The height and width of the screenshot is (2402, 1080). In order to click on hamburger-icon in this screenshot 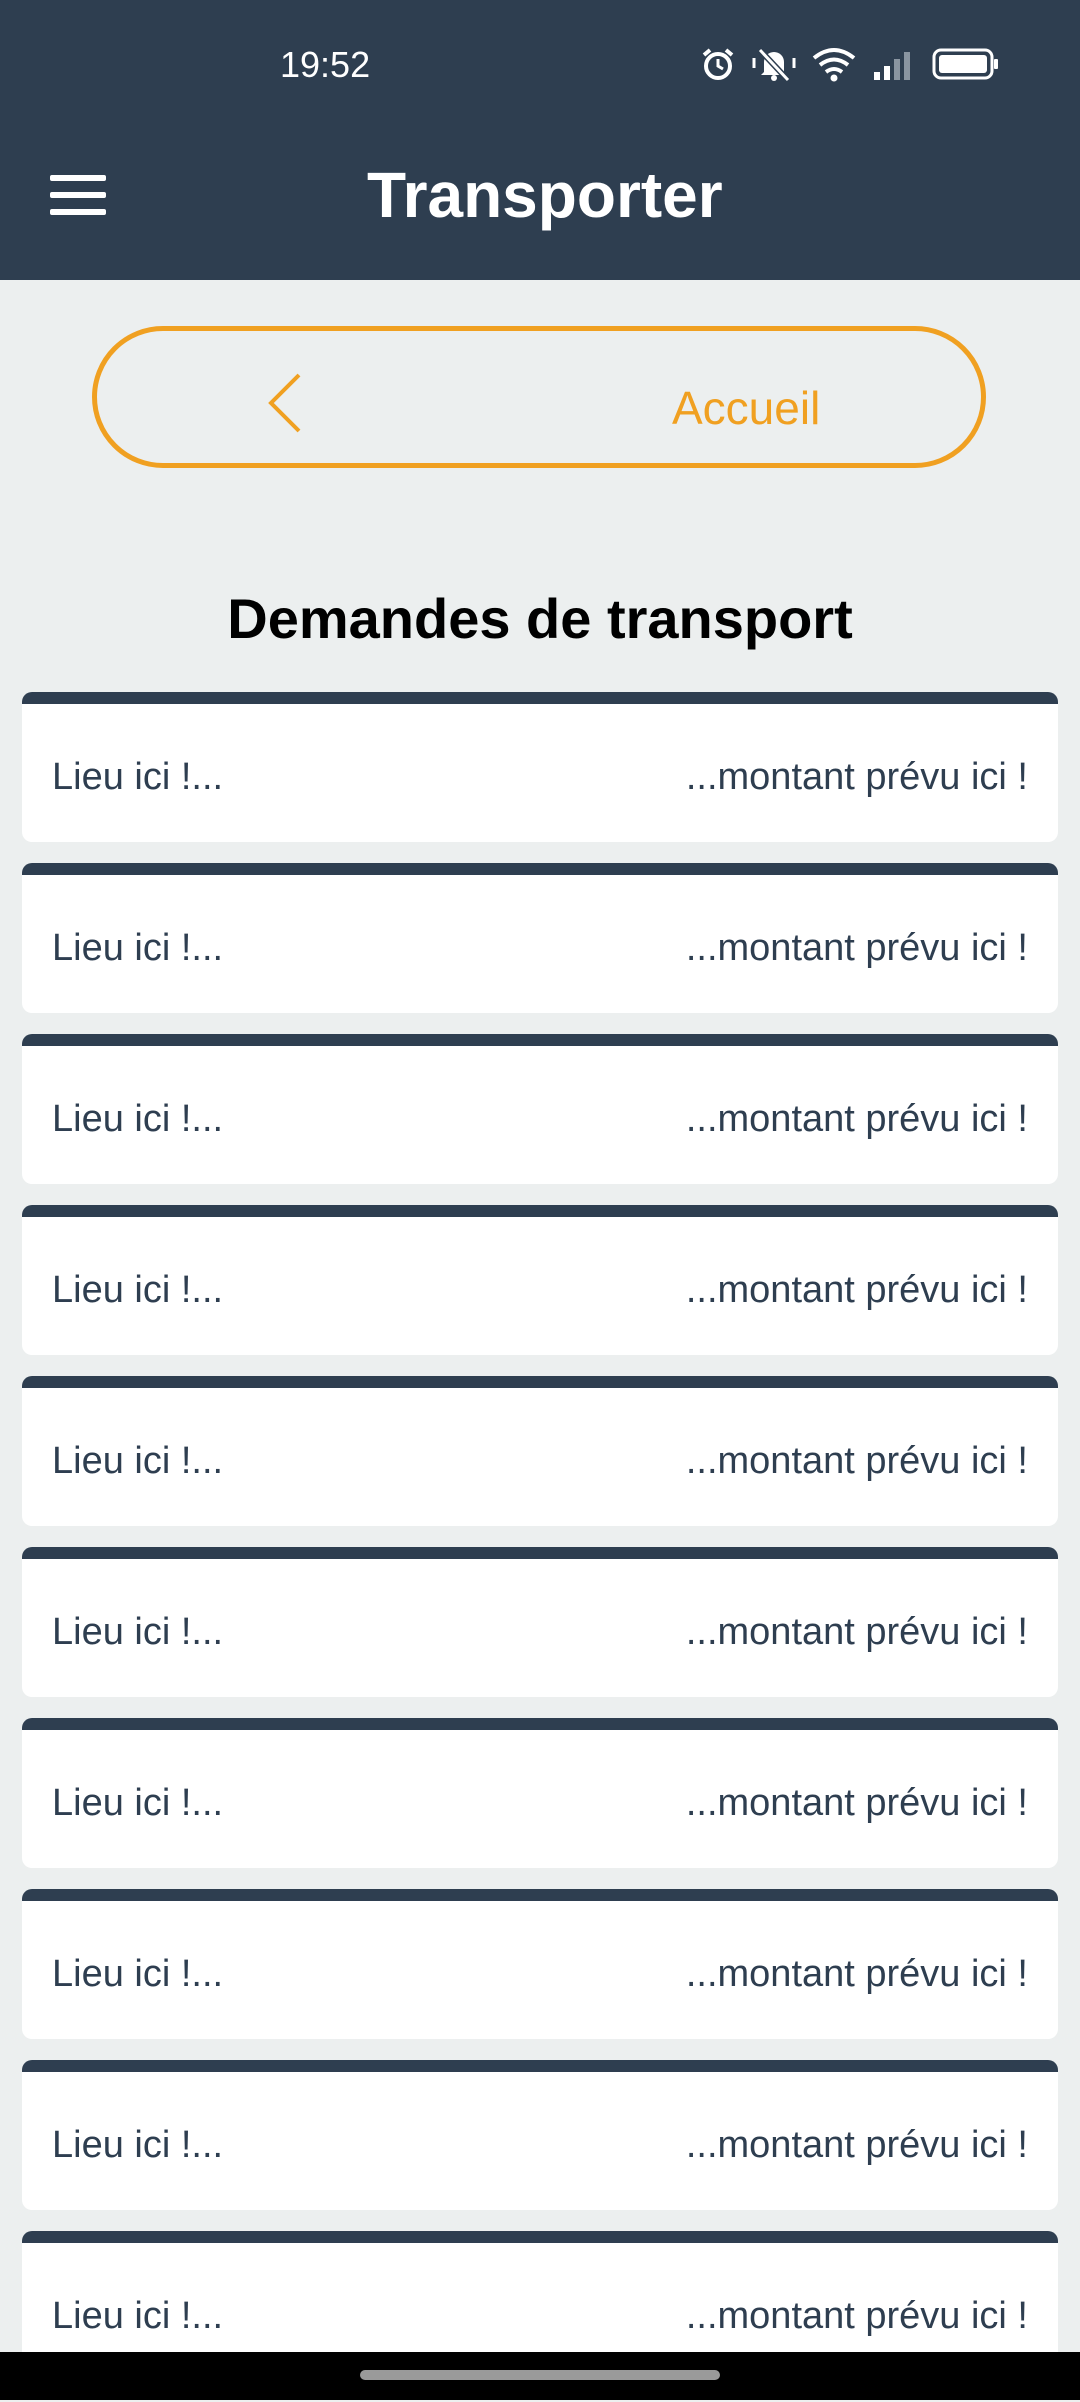, I will do `click(78, 195)`.